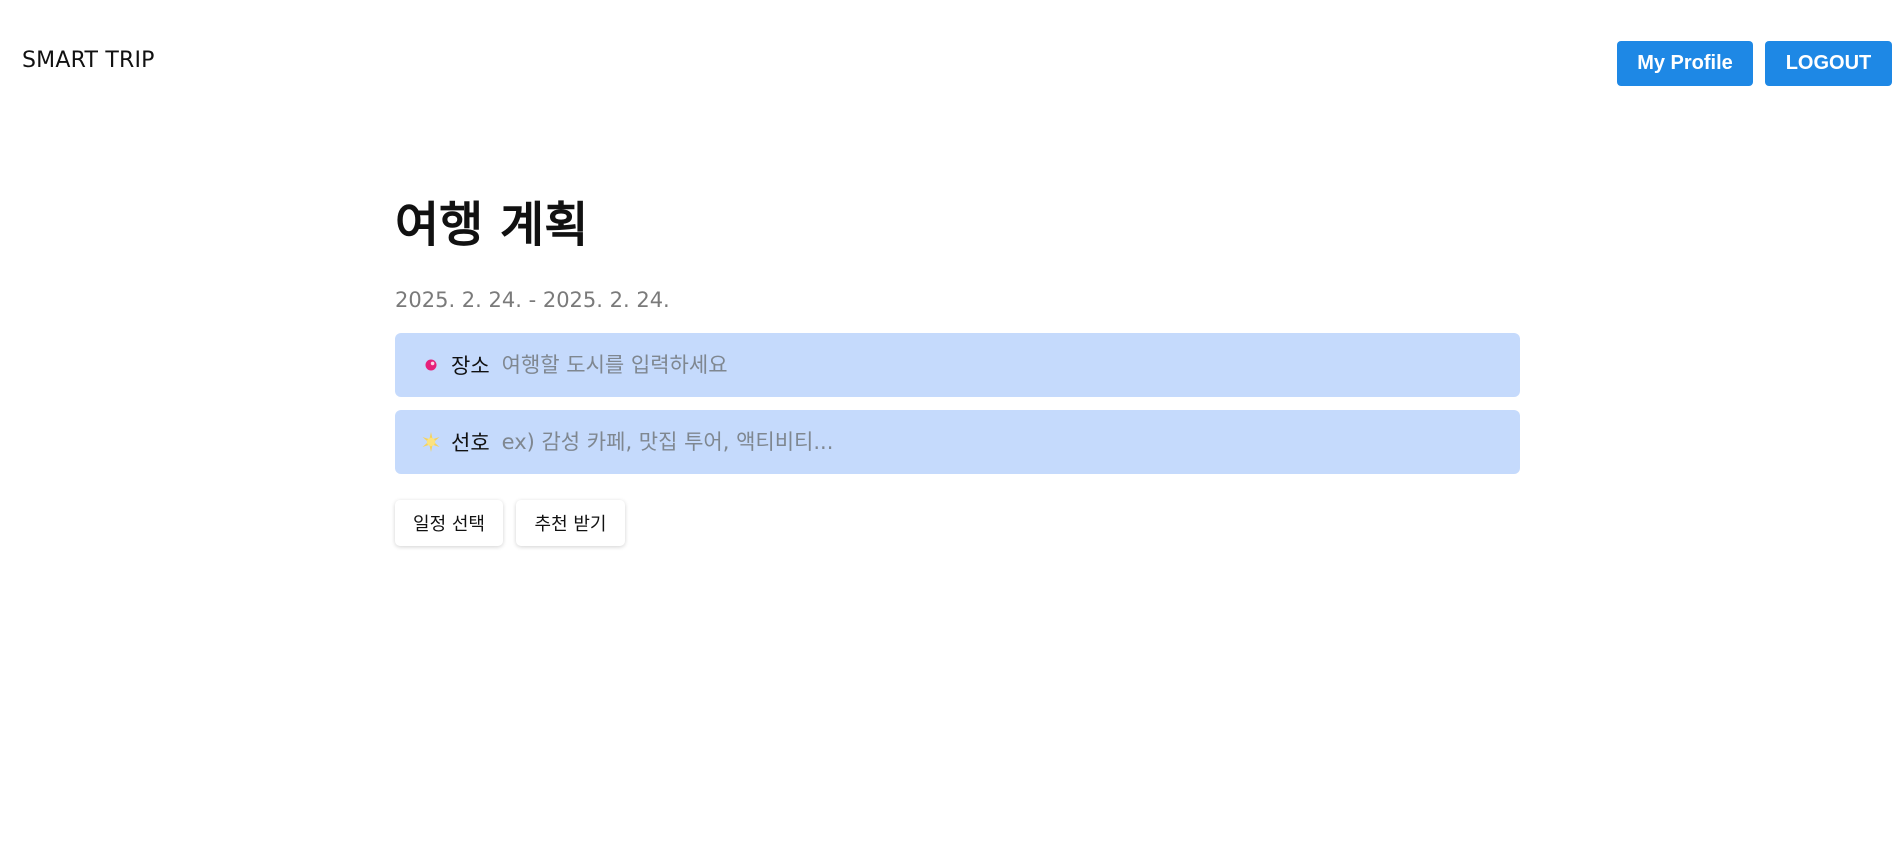 This screenshot has width=1896, height=868. Describe the element at coordinates (492, 225) in the screenshot. I see `page-title: 여행 계획` at that location.